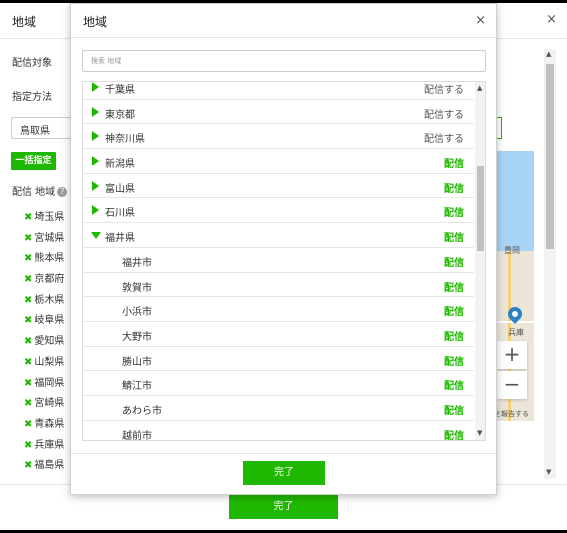 This screenshot has width=567, height=533. I want to click on city-row: 勝山市 配信, so click(278, 359).